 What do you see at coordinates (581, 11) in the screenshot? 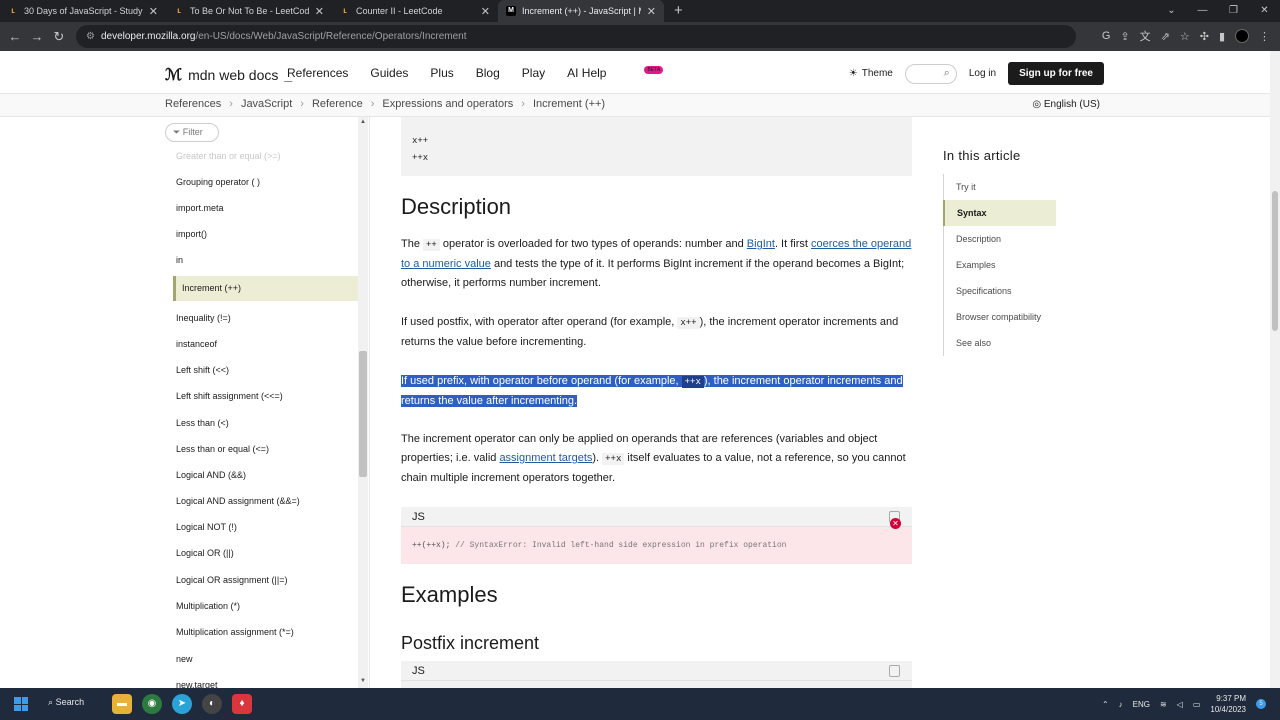
I see `tab-increment-mdn: M Increment (++) - JavaScript | MD ✕` at bounding box center [581, 11].